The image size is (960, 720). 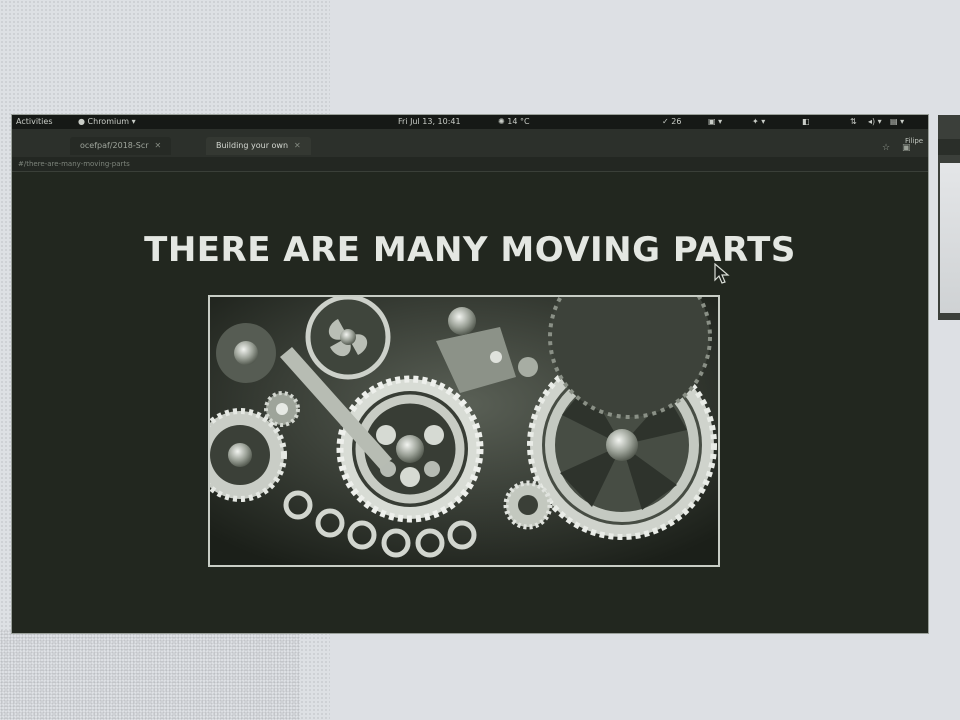 What do you see at coordinates (758, 122) in the screenshot?
I see `dropbox-icon: ✦ ▾` at bounding box center [758, 122].